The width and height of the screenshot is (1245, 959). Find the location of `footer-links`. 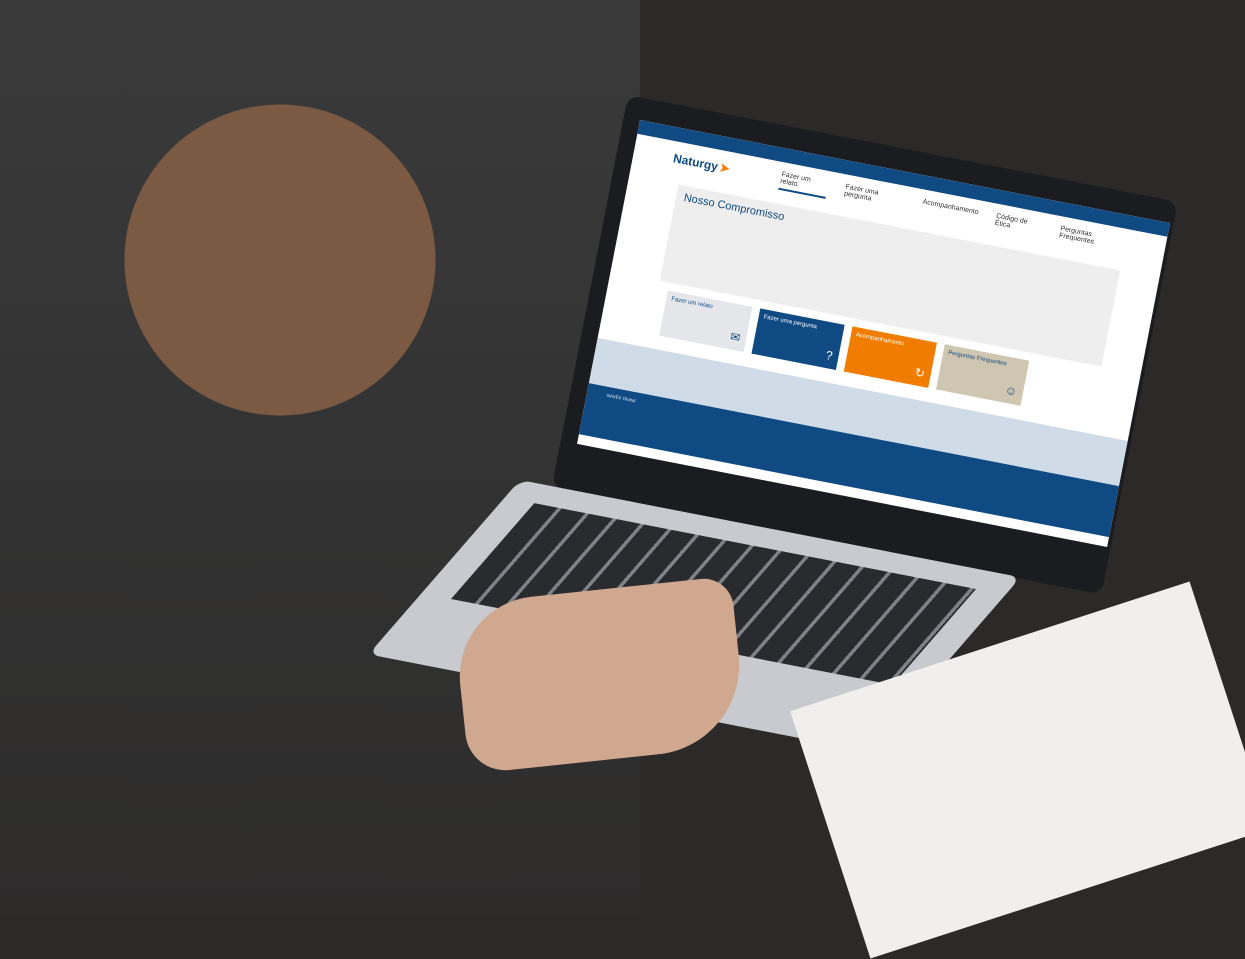

footer-links is located at coordinates (1095, 507).